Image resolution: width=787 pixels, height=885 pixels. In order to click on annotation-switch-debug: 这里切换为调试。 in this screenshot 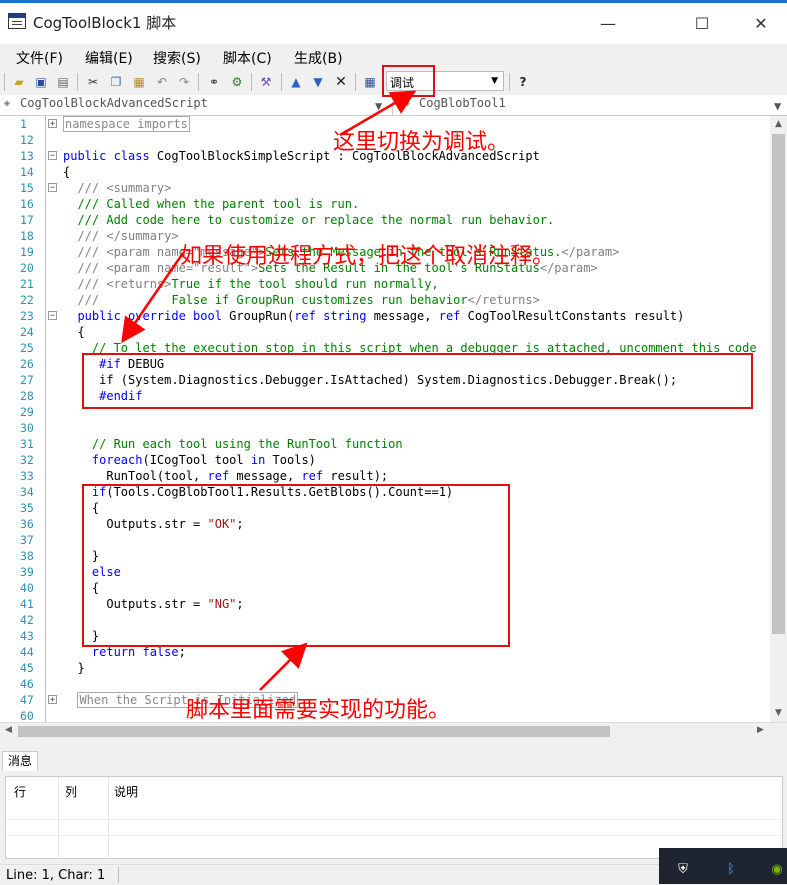, I will do `click(421, 142)`.